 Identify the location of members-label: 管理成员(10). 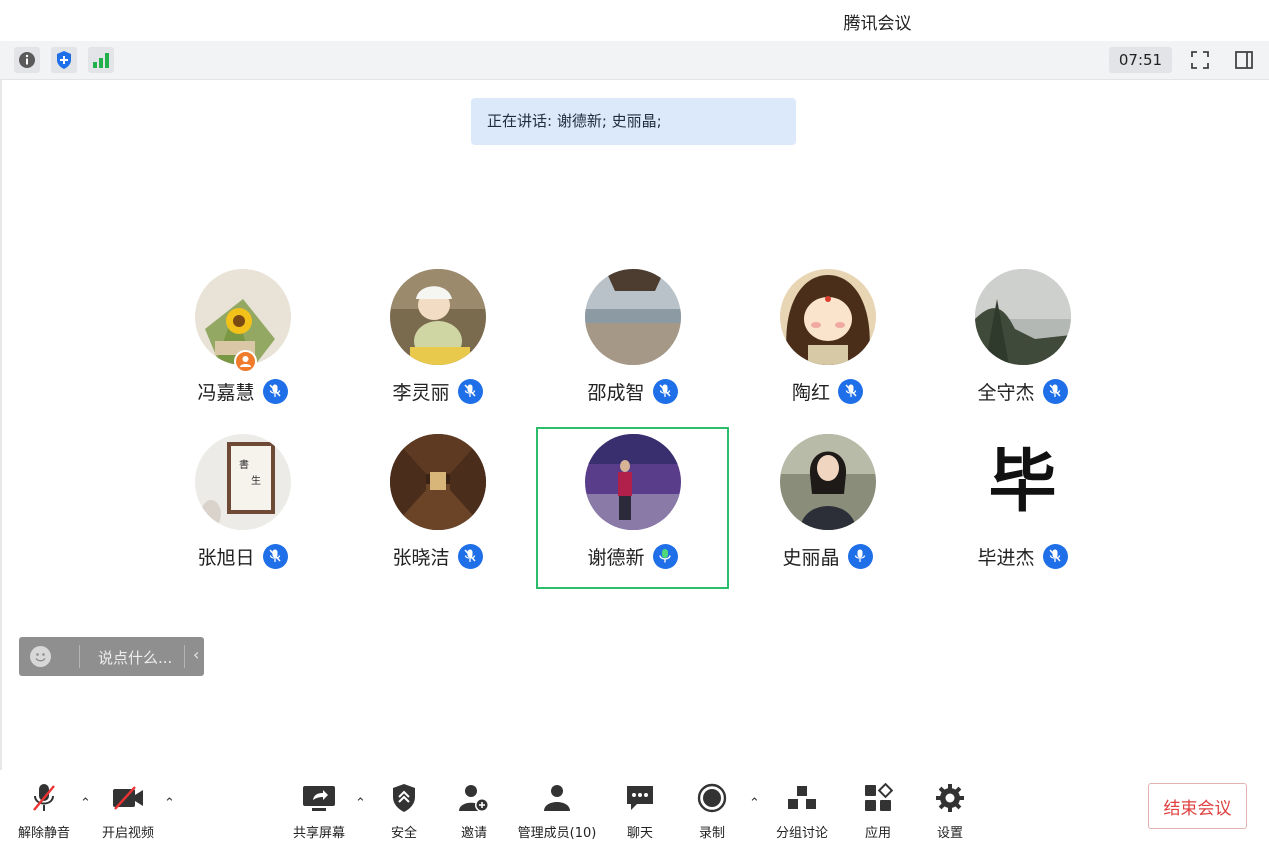
(557, 833).